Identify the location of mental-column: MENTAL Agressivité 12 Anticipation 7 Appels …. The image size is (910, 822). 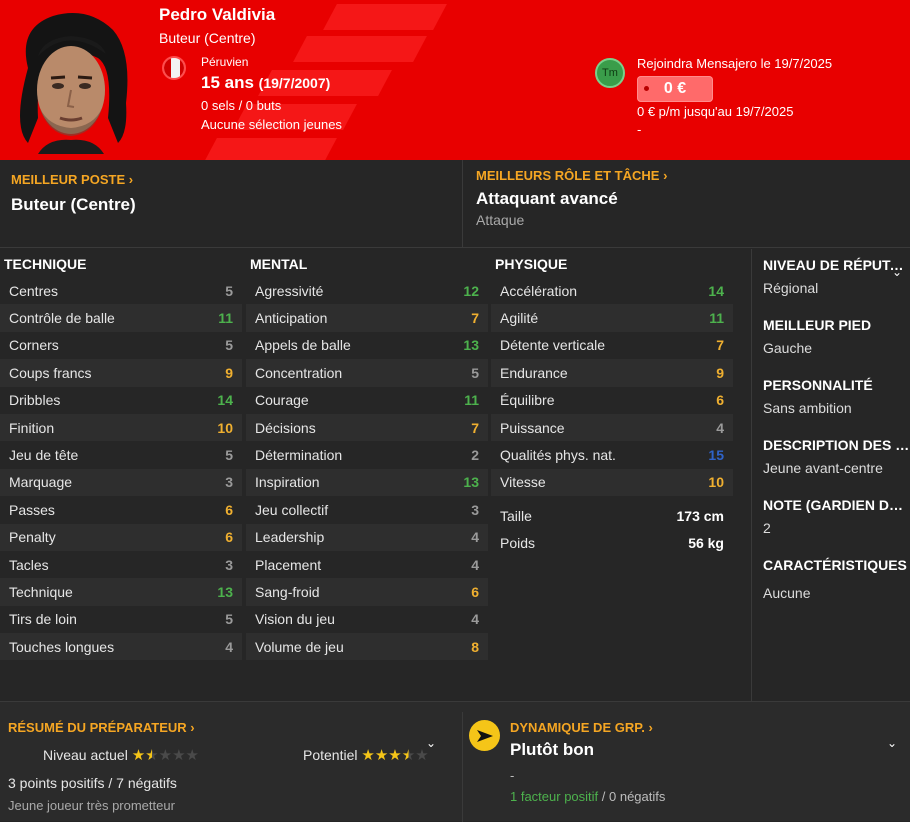
(367, 455).